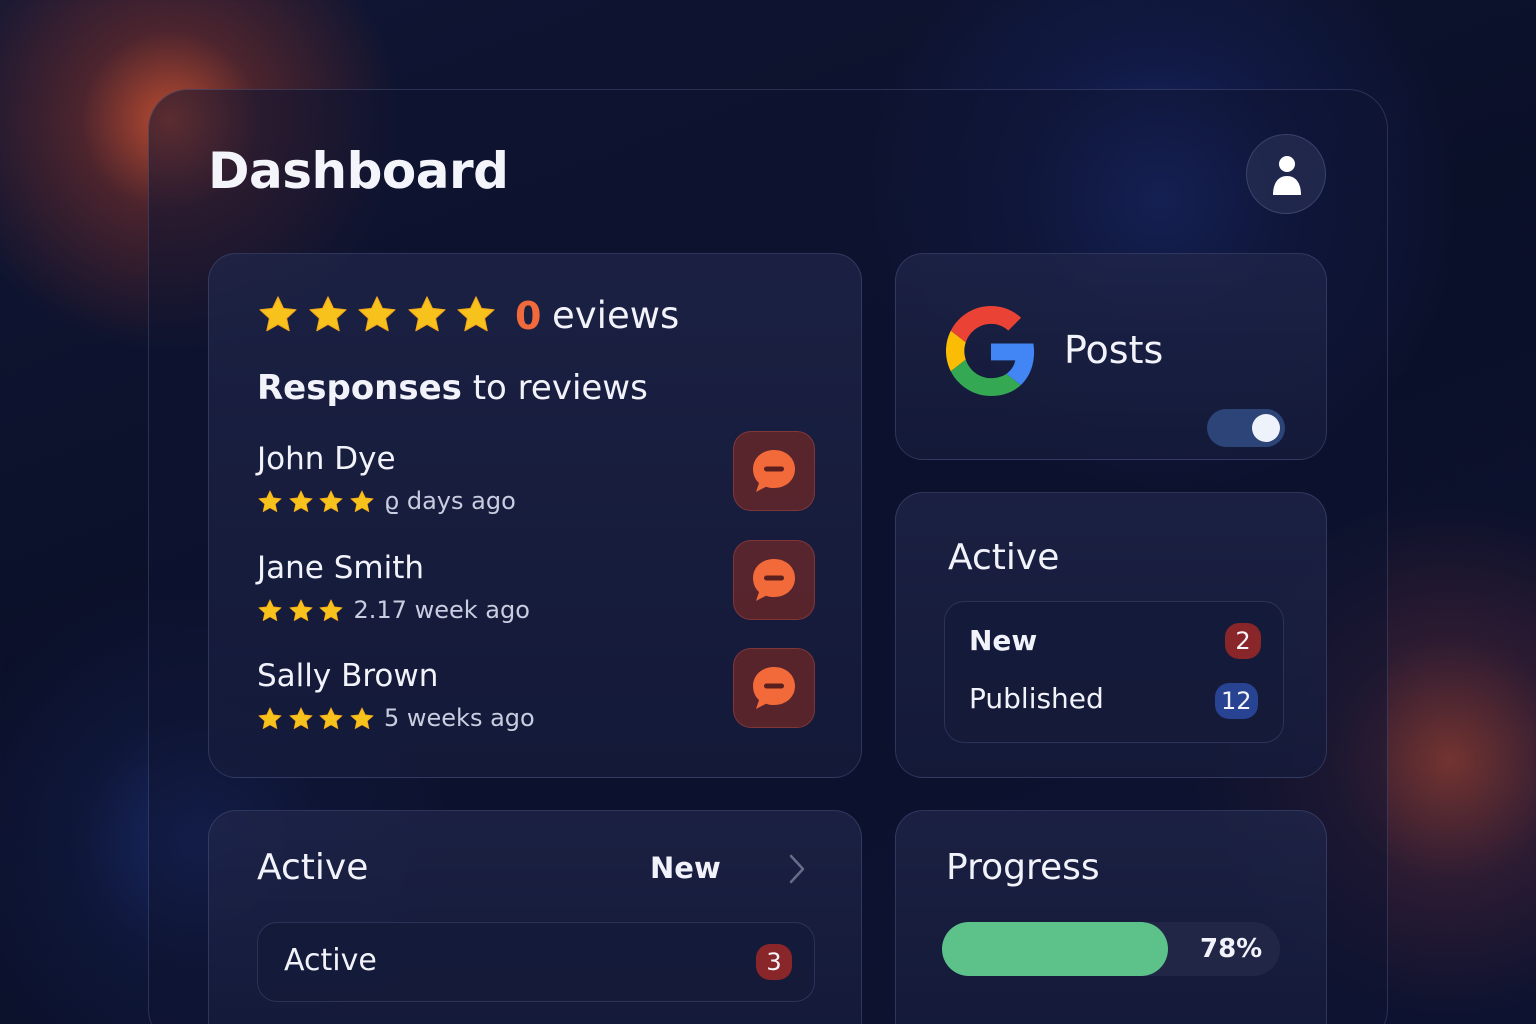  Describe the element at coordinates (774, 962) in the screenshot. I see `active-count-badge: 3` at that location.